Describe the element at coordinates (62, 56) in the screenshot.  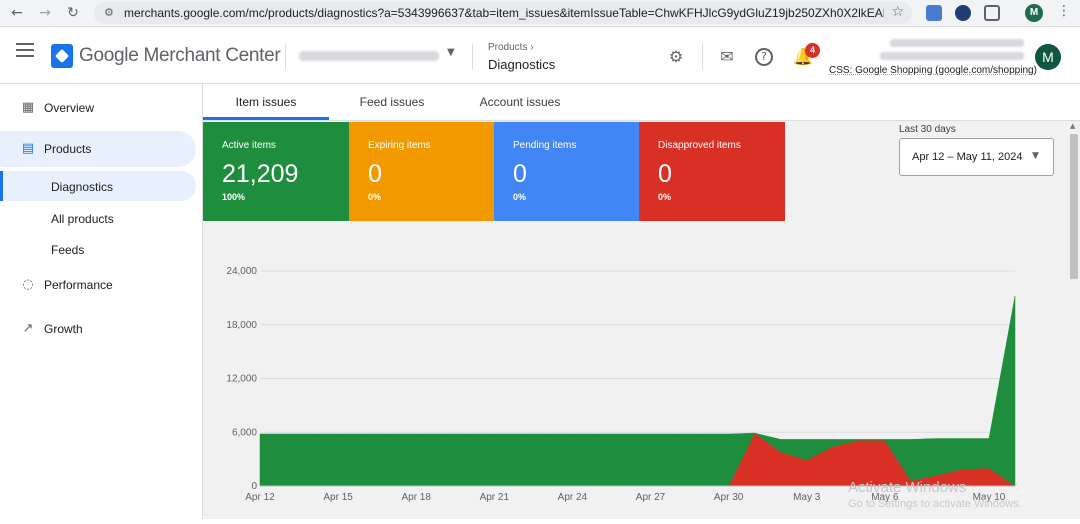
I see `merchant-center-logo` at that location.